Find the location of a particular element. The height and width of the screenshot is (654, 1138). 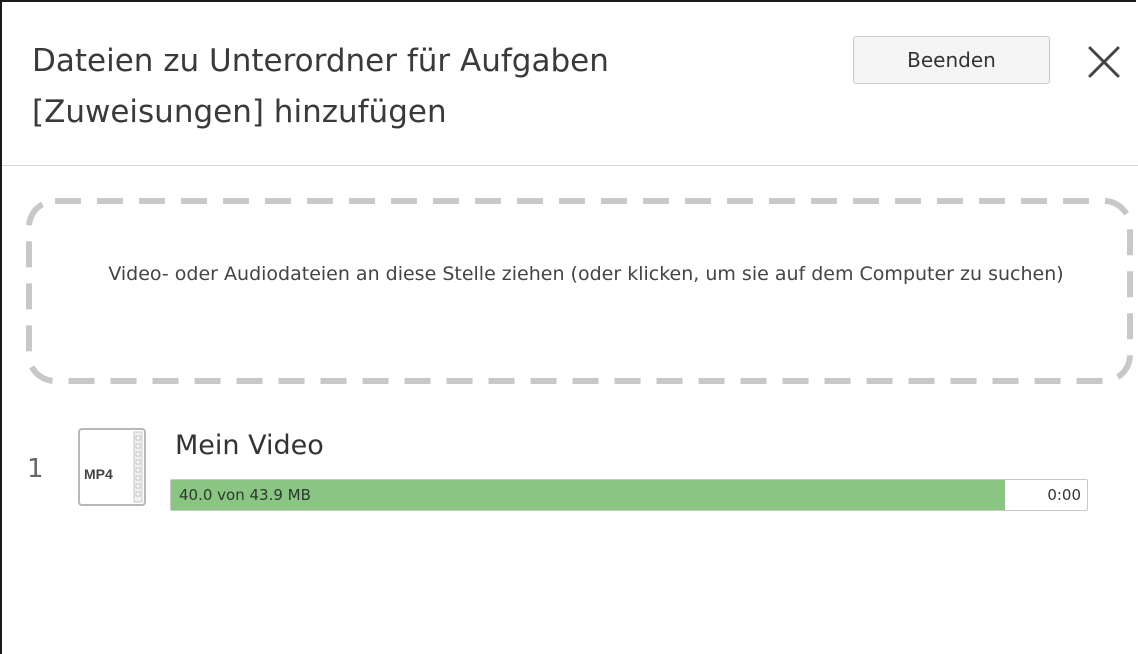

close-icon is located at coordinates (1104, 62).